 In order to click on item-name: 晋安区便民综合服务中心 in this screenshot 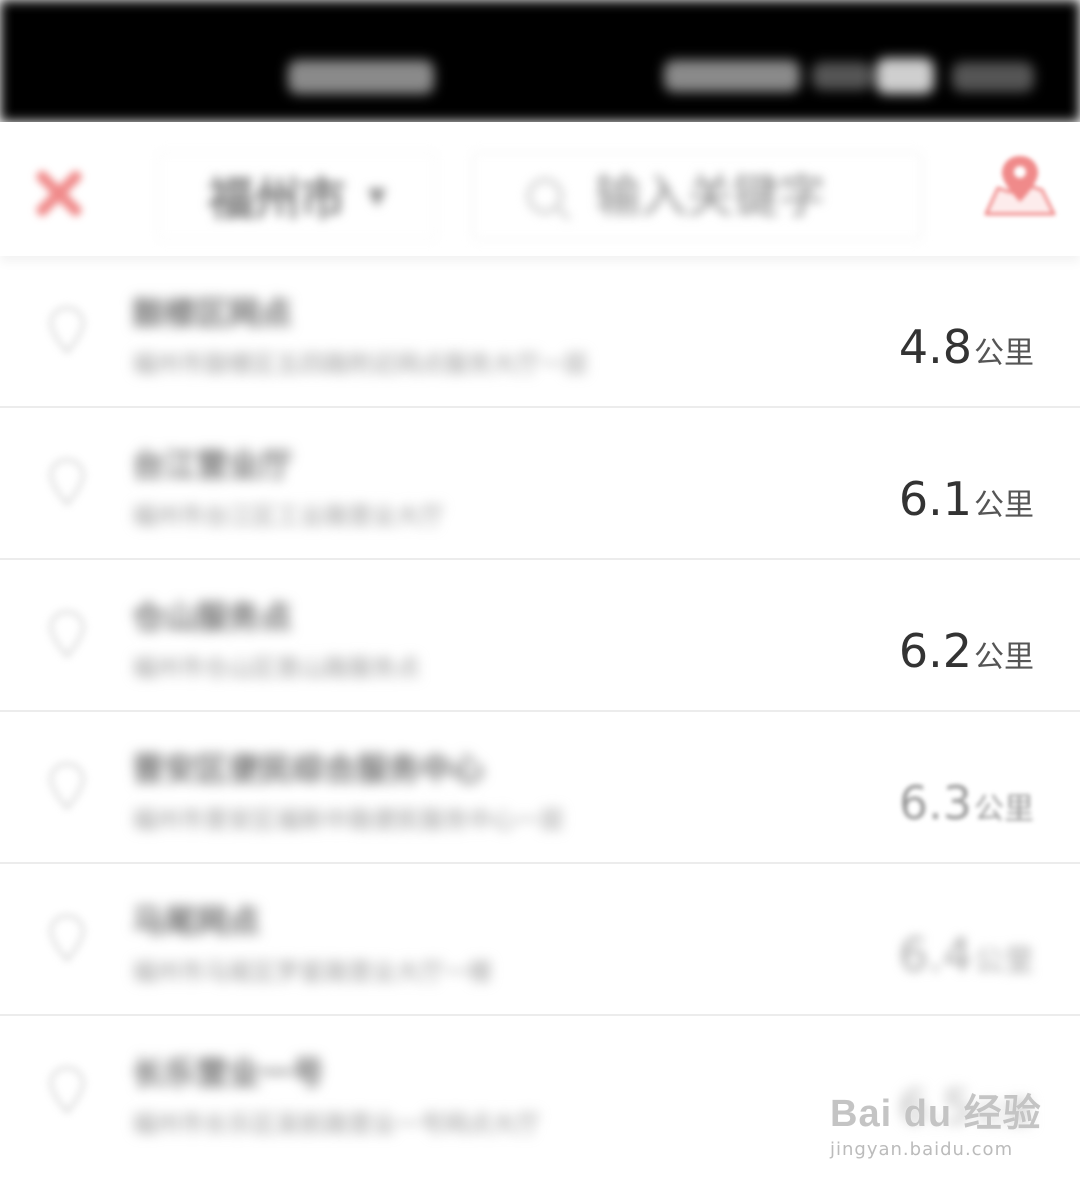, I will do `click(308, 769)`.